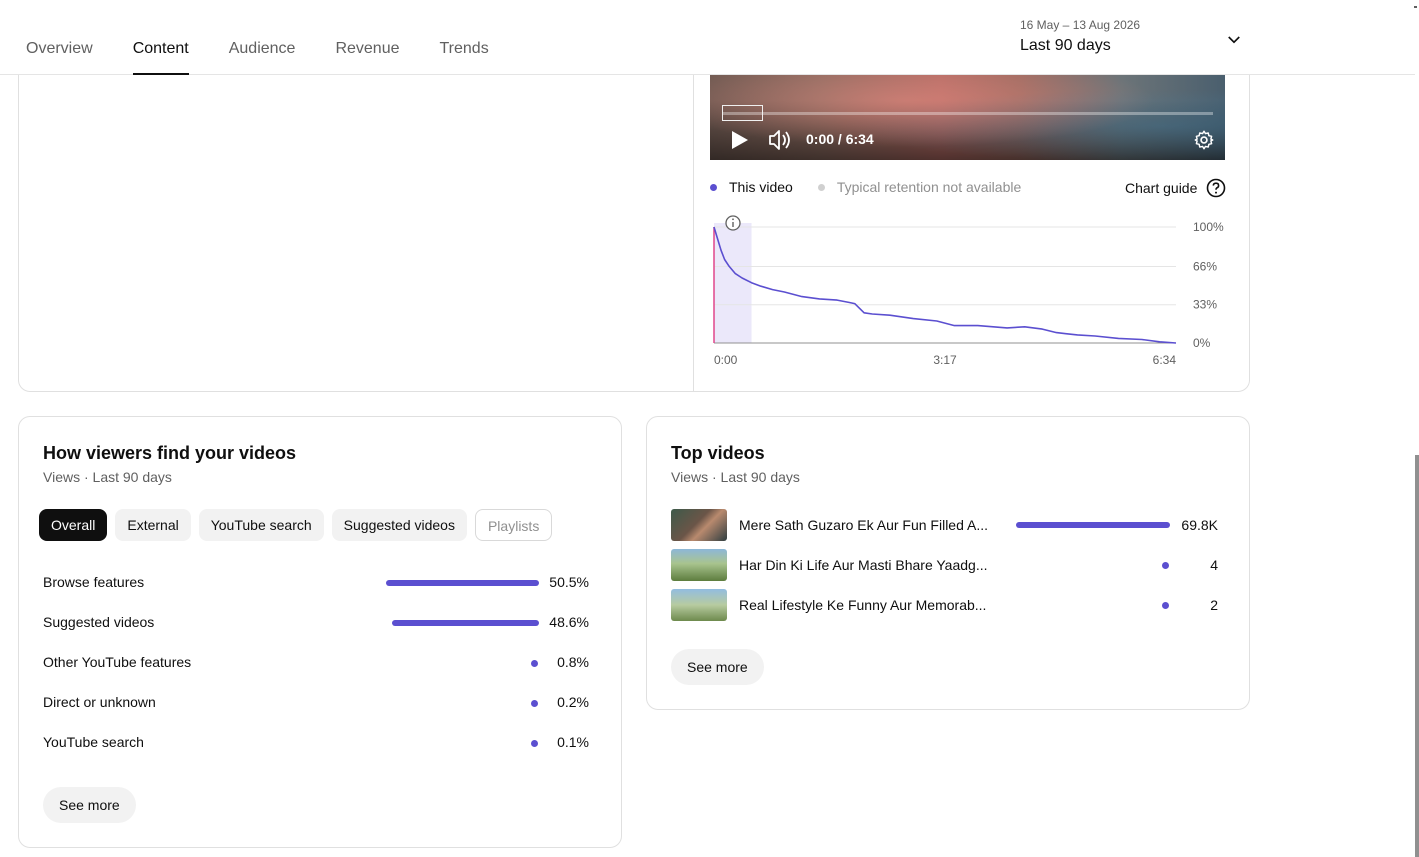  What do you see at coordinates (261, 525) in the screenshot?
I see `chip-youtube-search: YouTube search` at bounding box center [261, 525].